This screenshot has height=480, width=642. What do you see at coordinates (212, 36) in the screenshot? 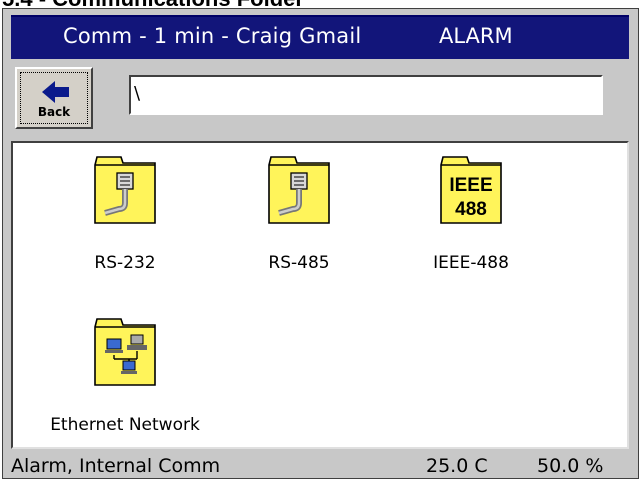
I see `window-title: Comm - 1 min - Craig Gmail` at bounding box center [212, 36].